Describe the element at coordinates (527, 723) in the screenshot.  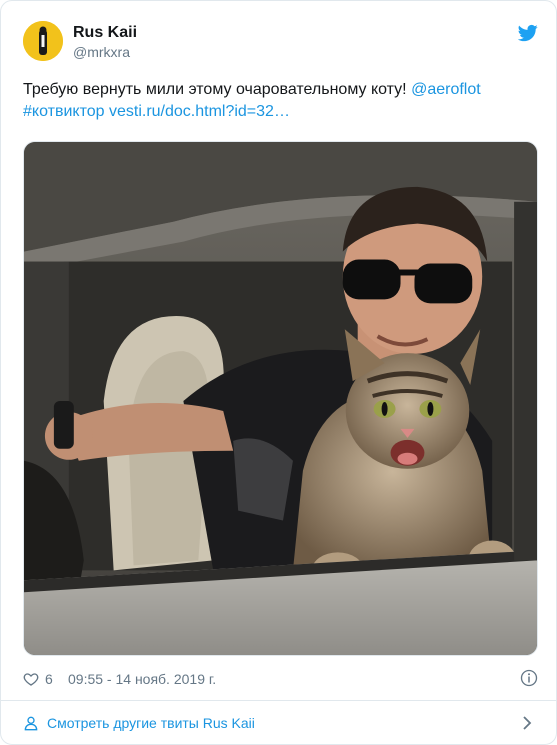
I see `chevron-right-icon` at that location.